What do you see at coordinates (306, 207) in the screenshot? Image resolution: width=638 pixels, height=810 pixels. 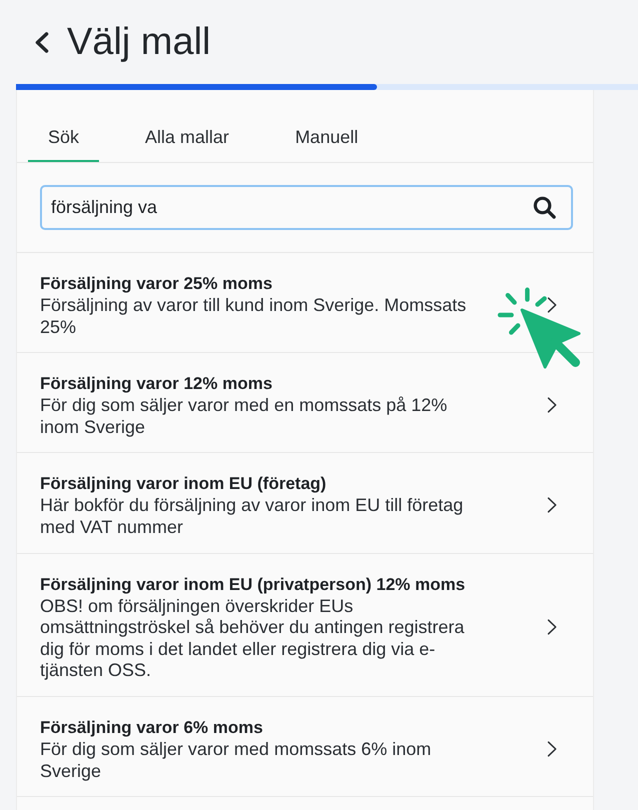 I see `search-field: försäljning va` at bounding box center [306, 207].